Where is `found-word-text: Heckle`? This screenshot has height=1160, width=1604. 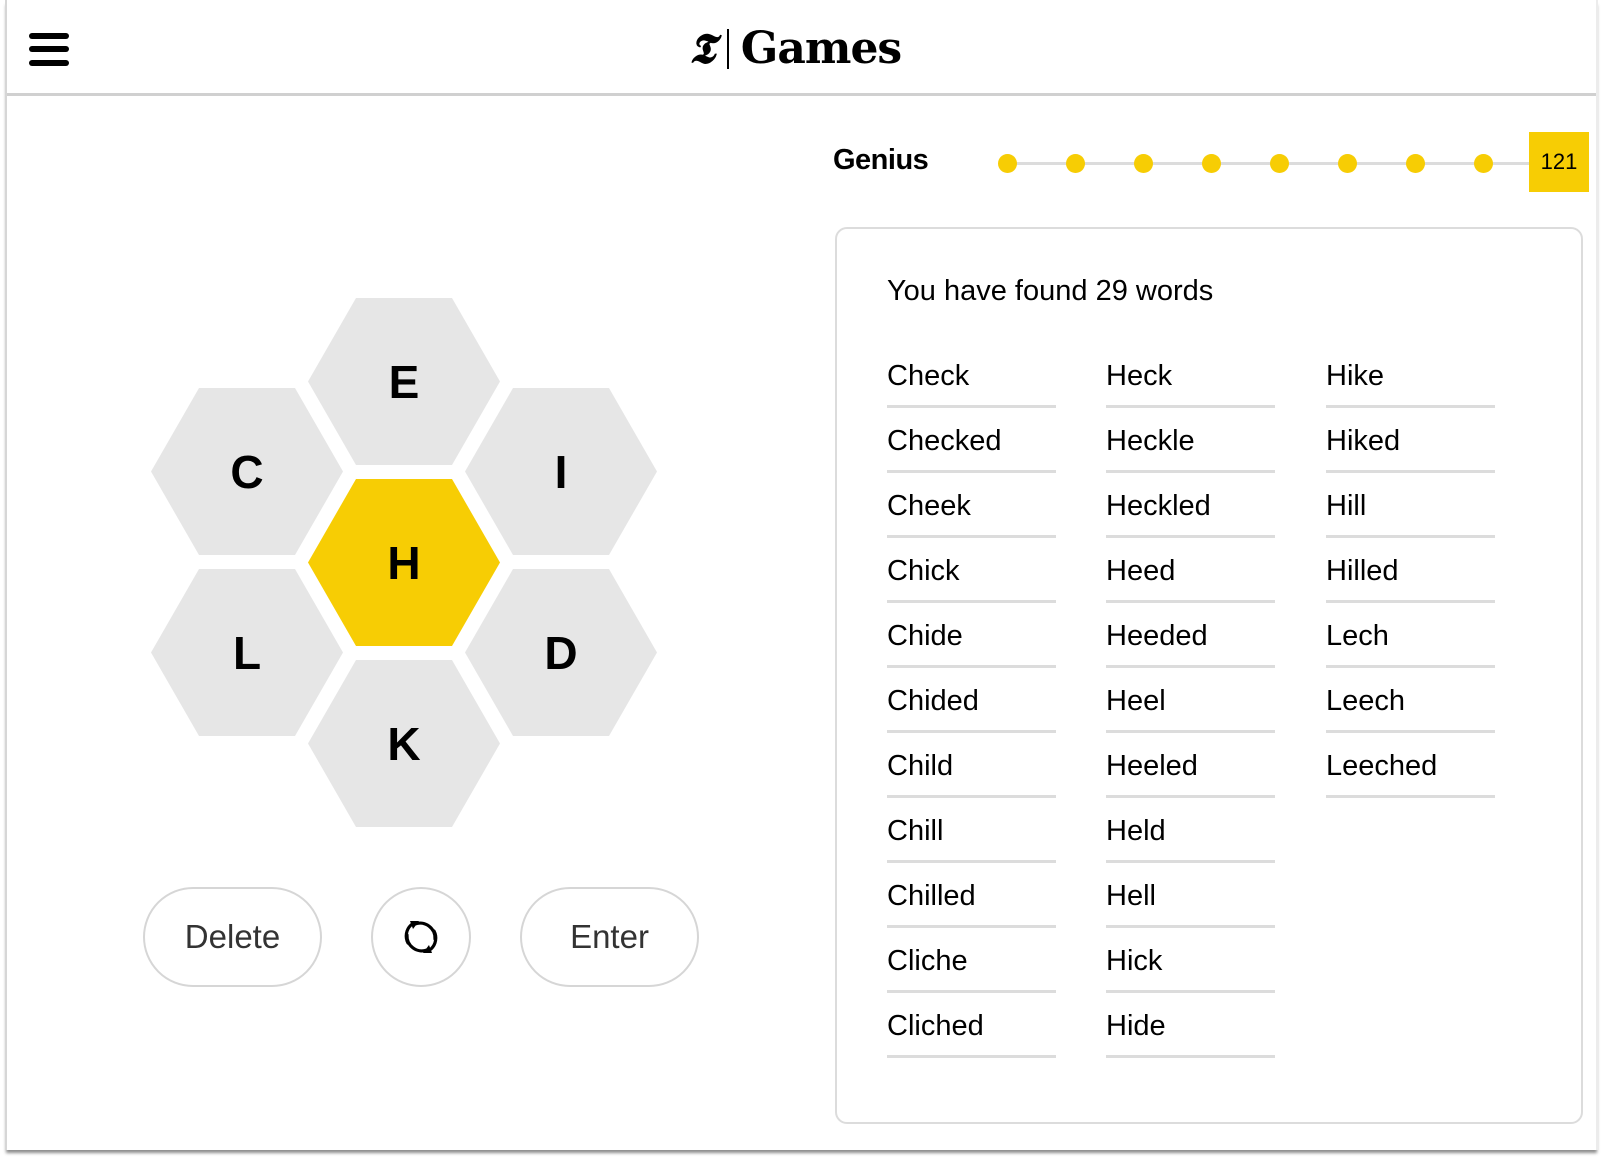
found-word-text: Heckle is located at coordinates (1150, 441).